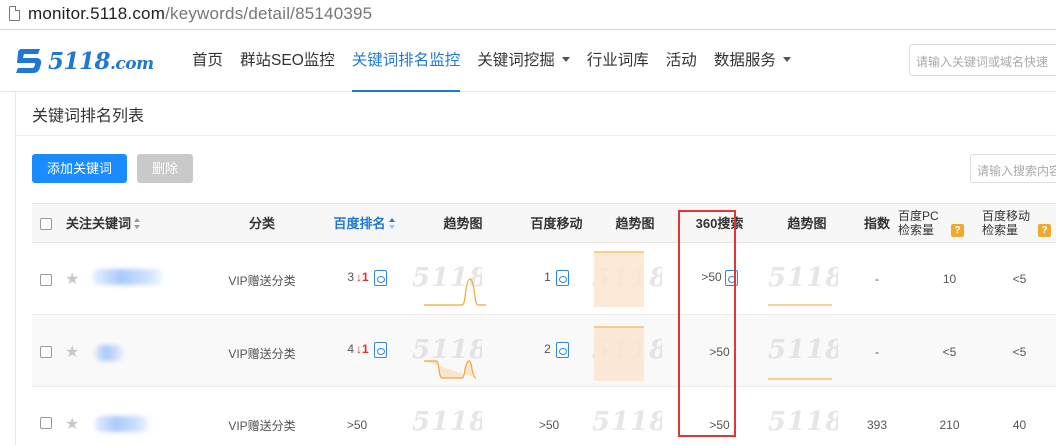  Describe the element at coordinates (79, 61) in the screenshot. I see `logo-text-main: 5118` at that location.